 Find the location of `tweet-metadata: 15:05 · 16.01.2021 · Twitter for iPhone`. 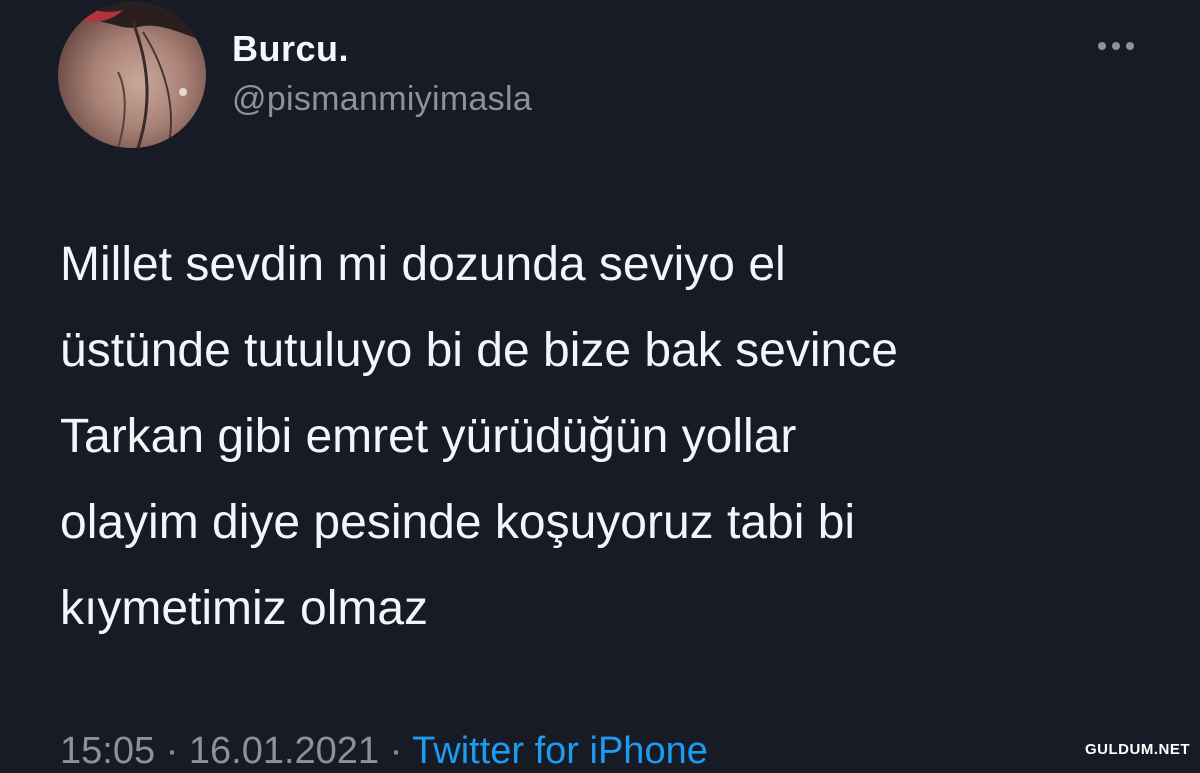

tweet-metadata: 15:05 · 16.01.2021 · Twitter for iPhone is located at coordinates (384, 751).